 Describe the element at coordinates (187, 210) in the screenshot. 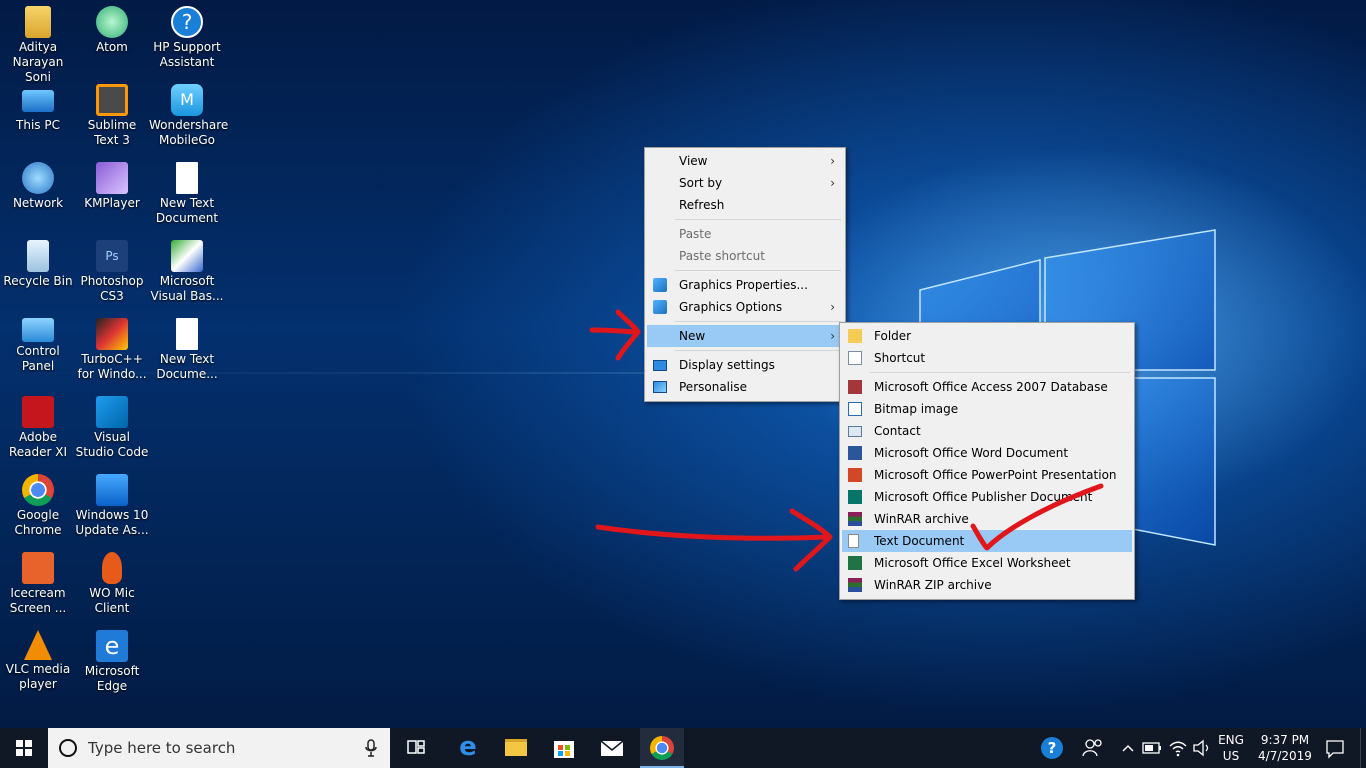

I see `desktop-icon-label: New Text Document` at that location.